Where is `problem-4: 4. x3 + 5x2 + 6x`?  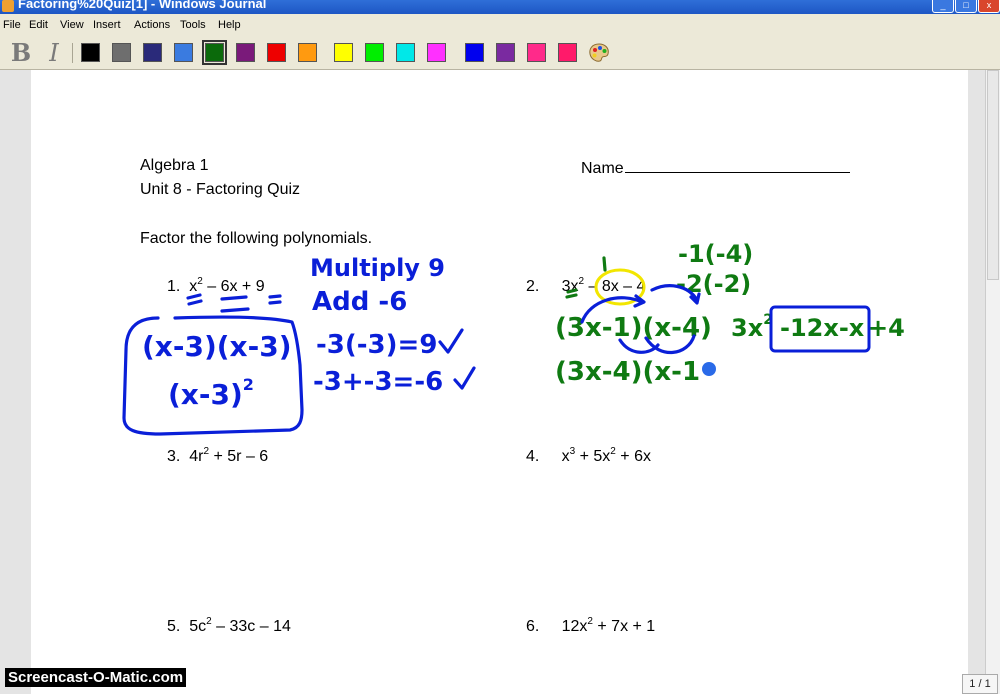 problem-4: 4. x3 + 5x2 + 6x is located at coordinates (588, 456).